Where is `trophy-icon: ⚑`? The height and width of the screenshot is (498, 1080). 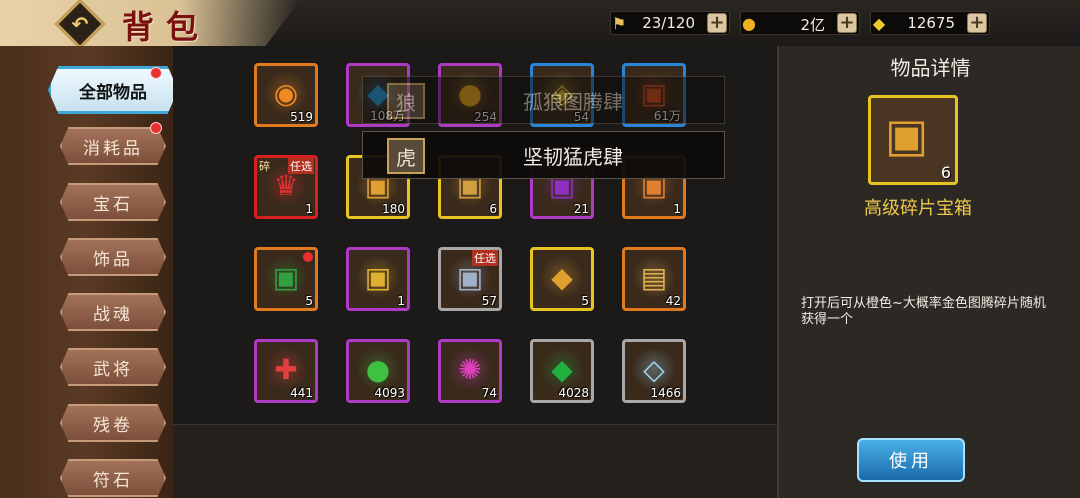 trophy-icon: ⚑ is located at coordinates (619, 23).